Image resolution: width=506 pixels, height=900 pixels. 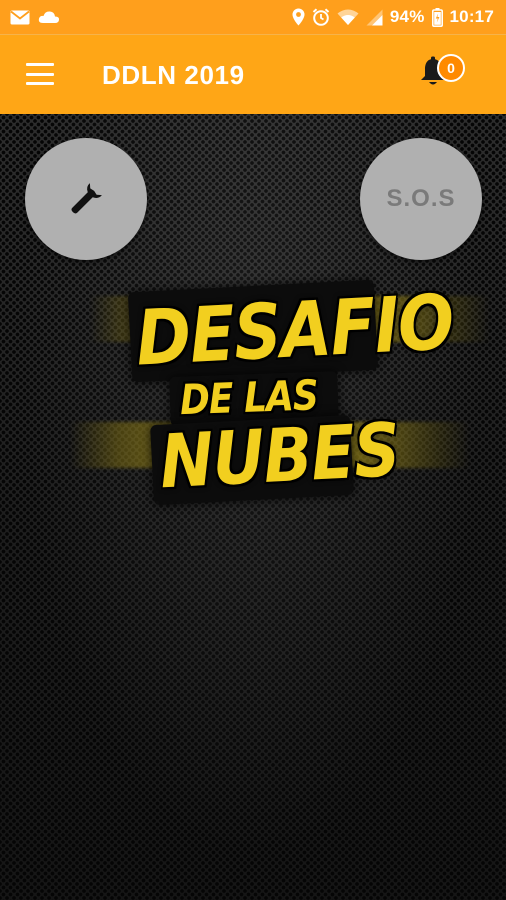 What do you see at coordinates (253, 17) in the screenshot?
I see `status-bar: 94% 10:17` at bounding box center [253, 17].